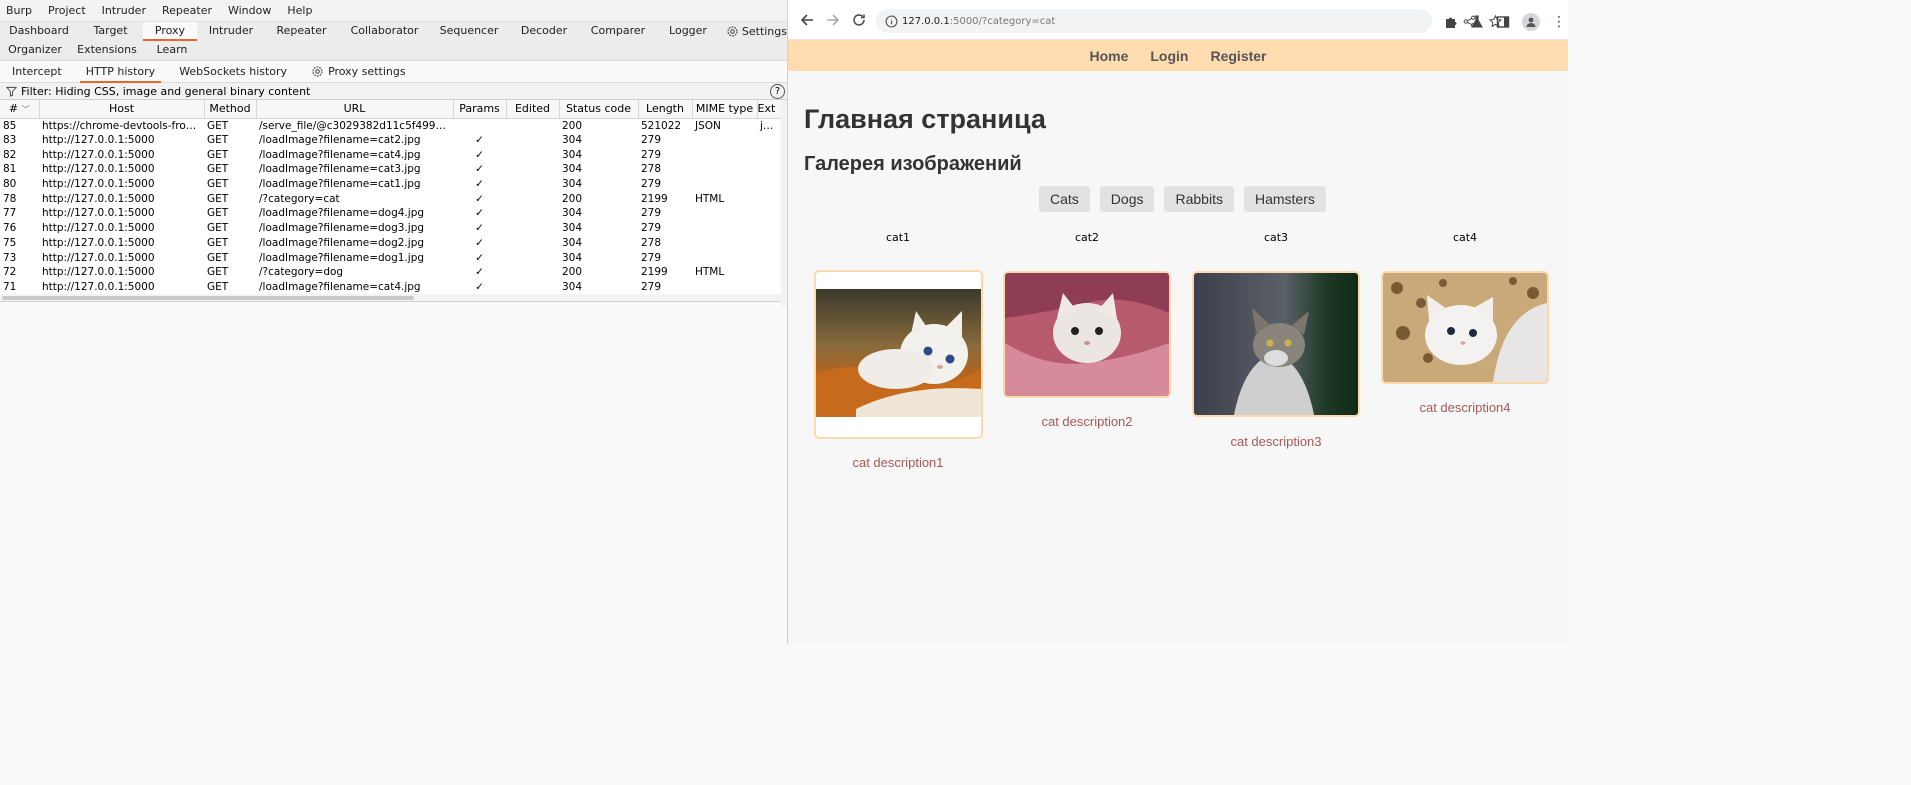 This screenshot has height=785, width=1911. What do you see at coordinates (833, 20) in the screenshot?
I see `forward-button` at bounding box center [833, 20].